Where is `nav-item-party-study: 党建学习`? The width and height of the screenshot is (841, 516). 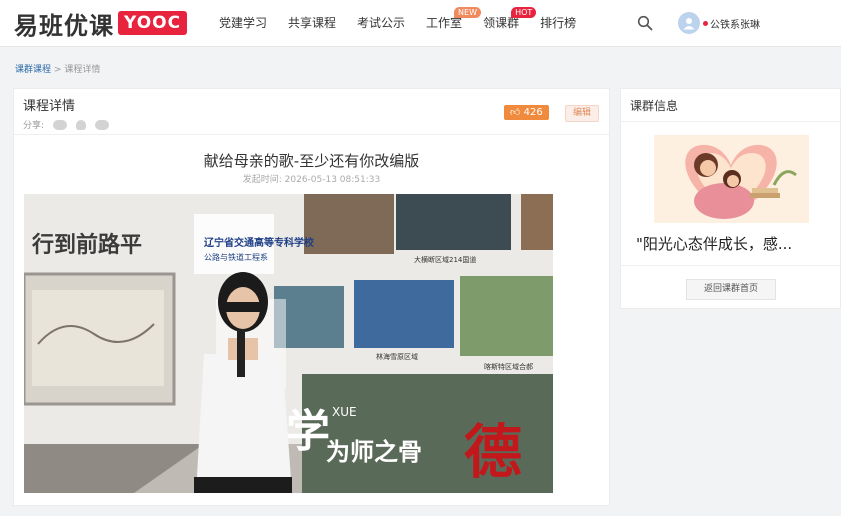 nav-item-party-study: 党建学习 is located at coordinates (243, 23).